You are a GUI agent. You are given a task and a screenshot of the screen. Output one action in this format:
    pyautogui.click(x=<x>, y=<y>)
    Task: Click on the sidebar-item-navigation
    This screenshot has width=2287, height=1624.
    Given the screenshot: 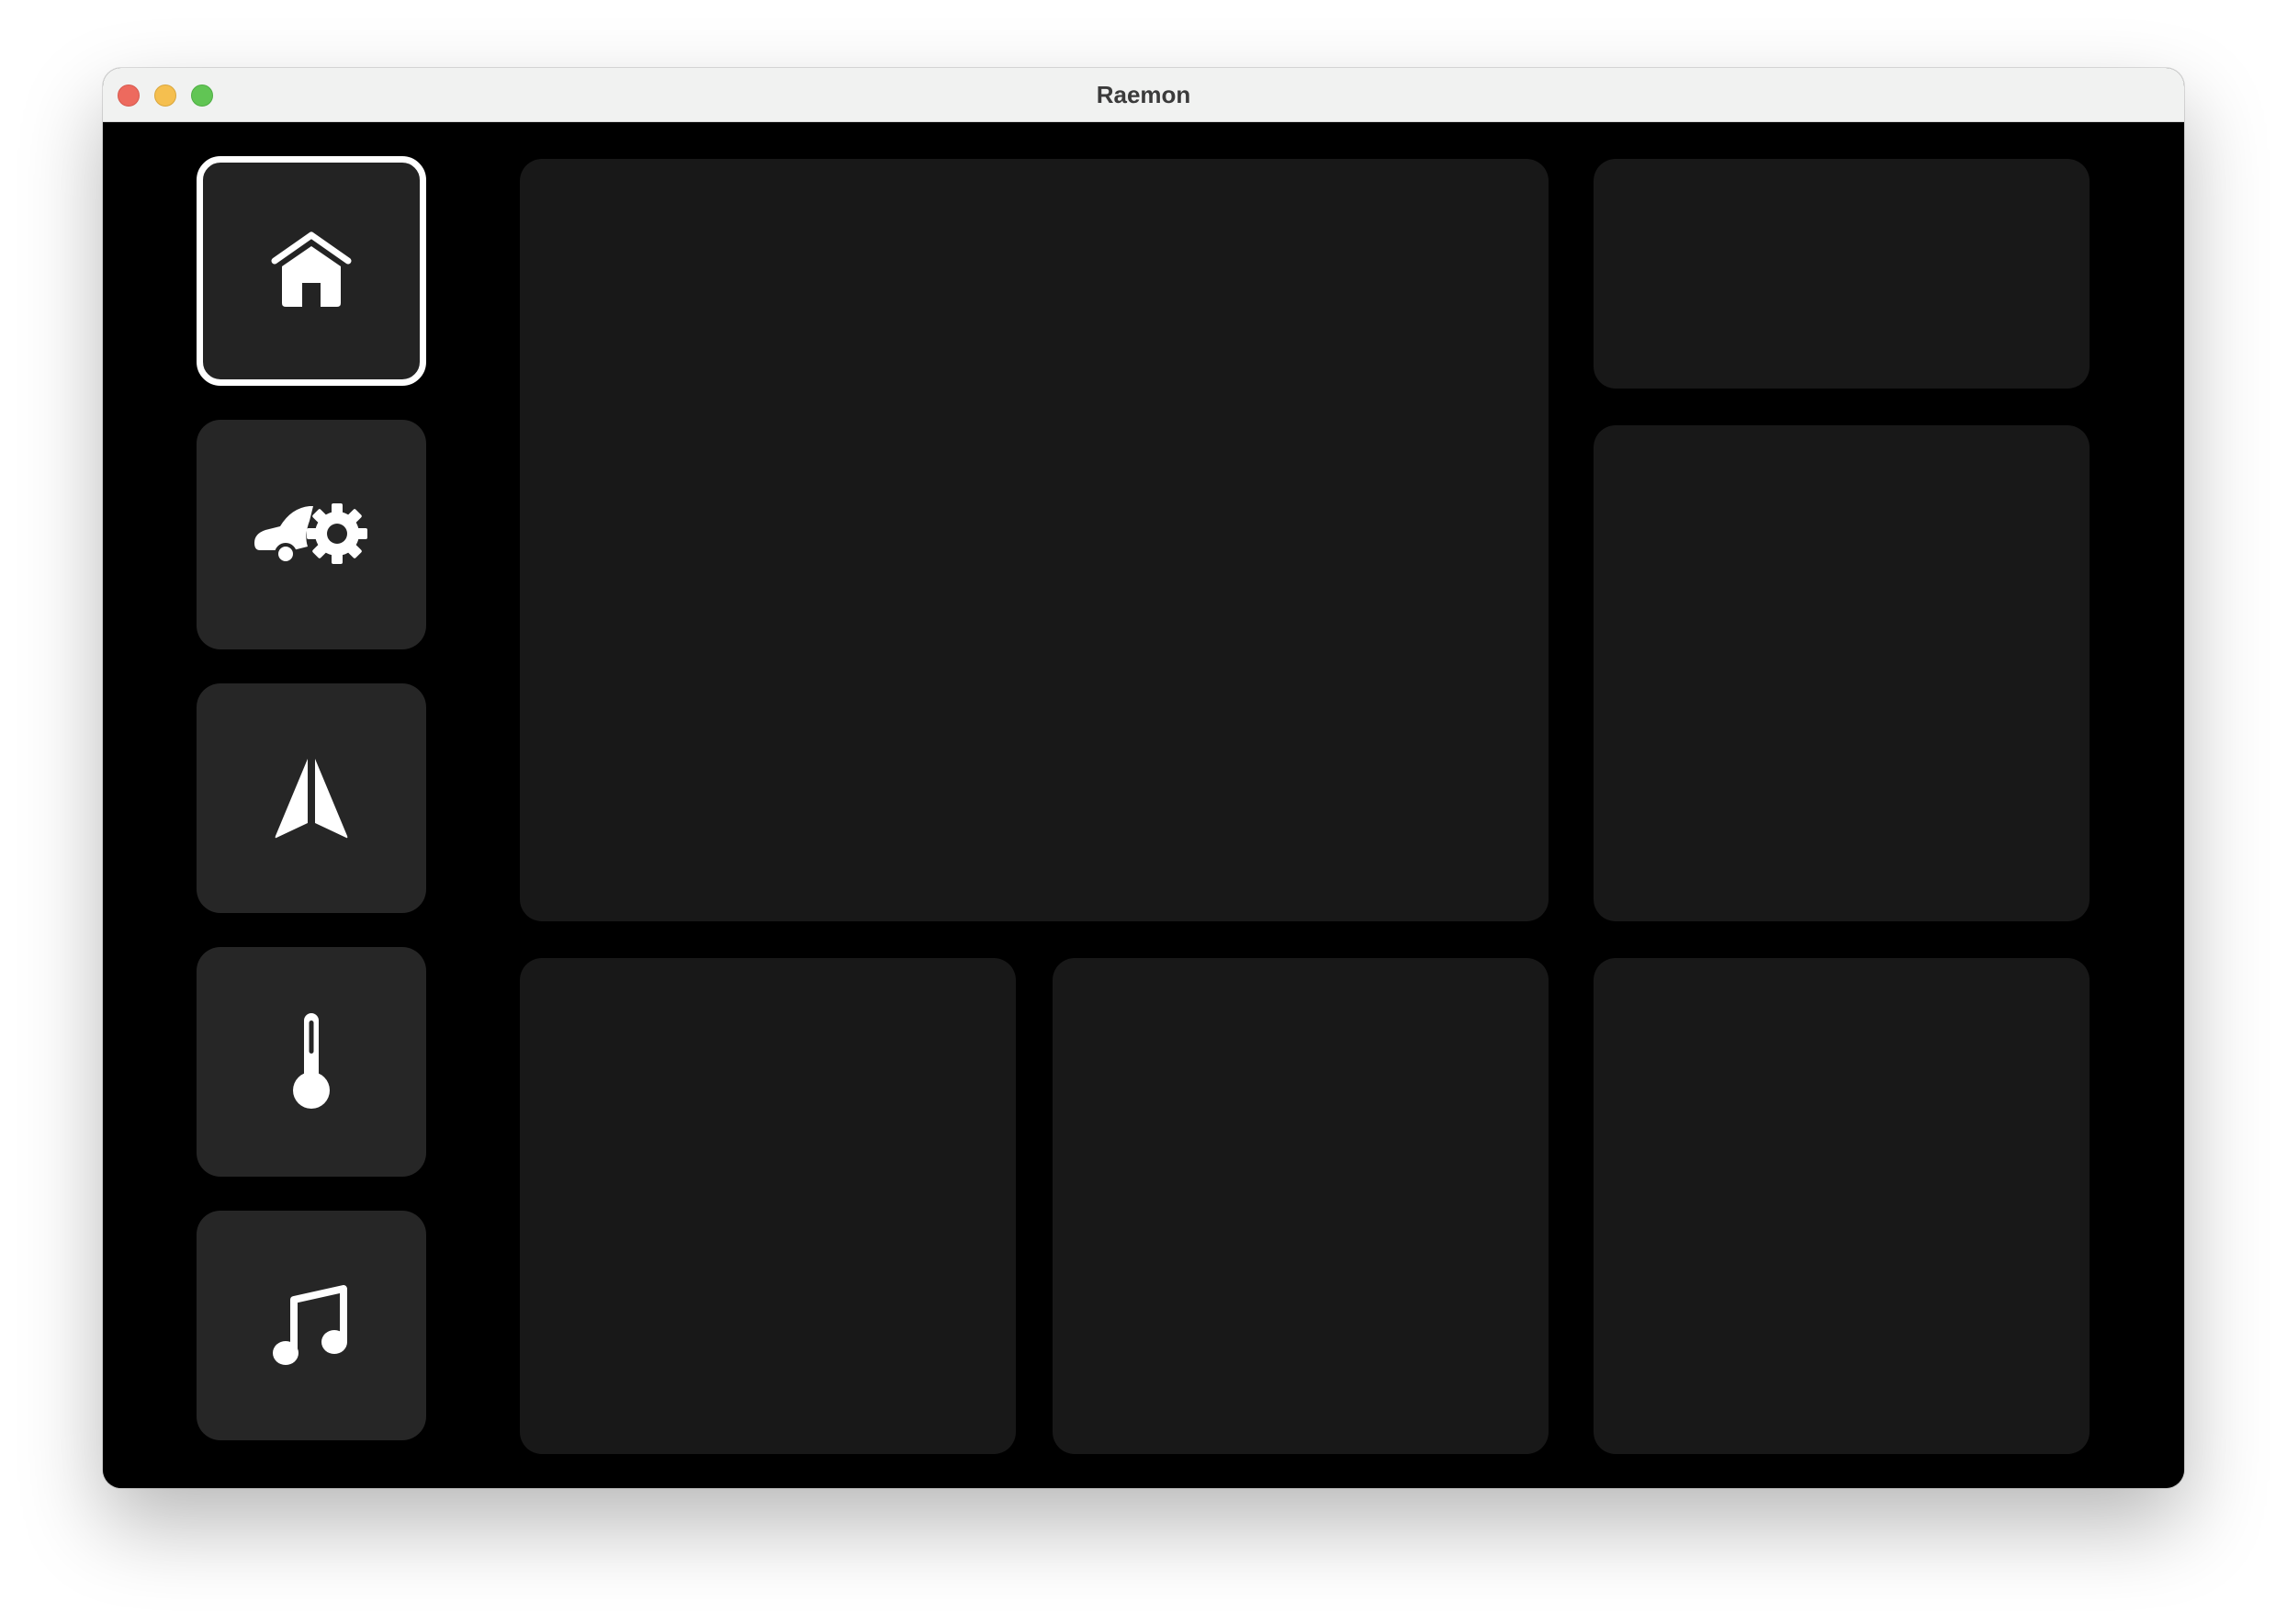 What is the action you would take?
    pyautogui.click(x=311, y=798)
    